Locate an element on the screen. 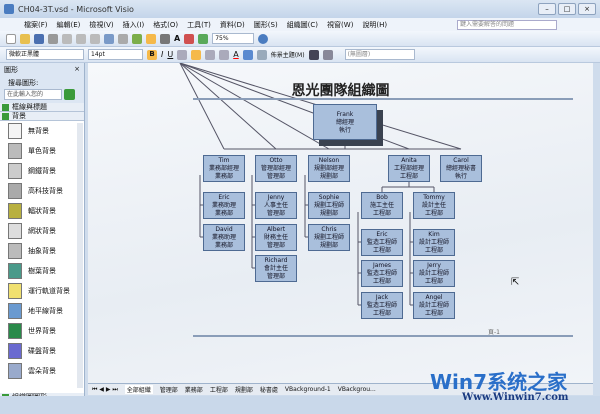  org-node: Sophie 規劃工程師 規劃部 is located at coordinates (329, 205).